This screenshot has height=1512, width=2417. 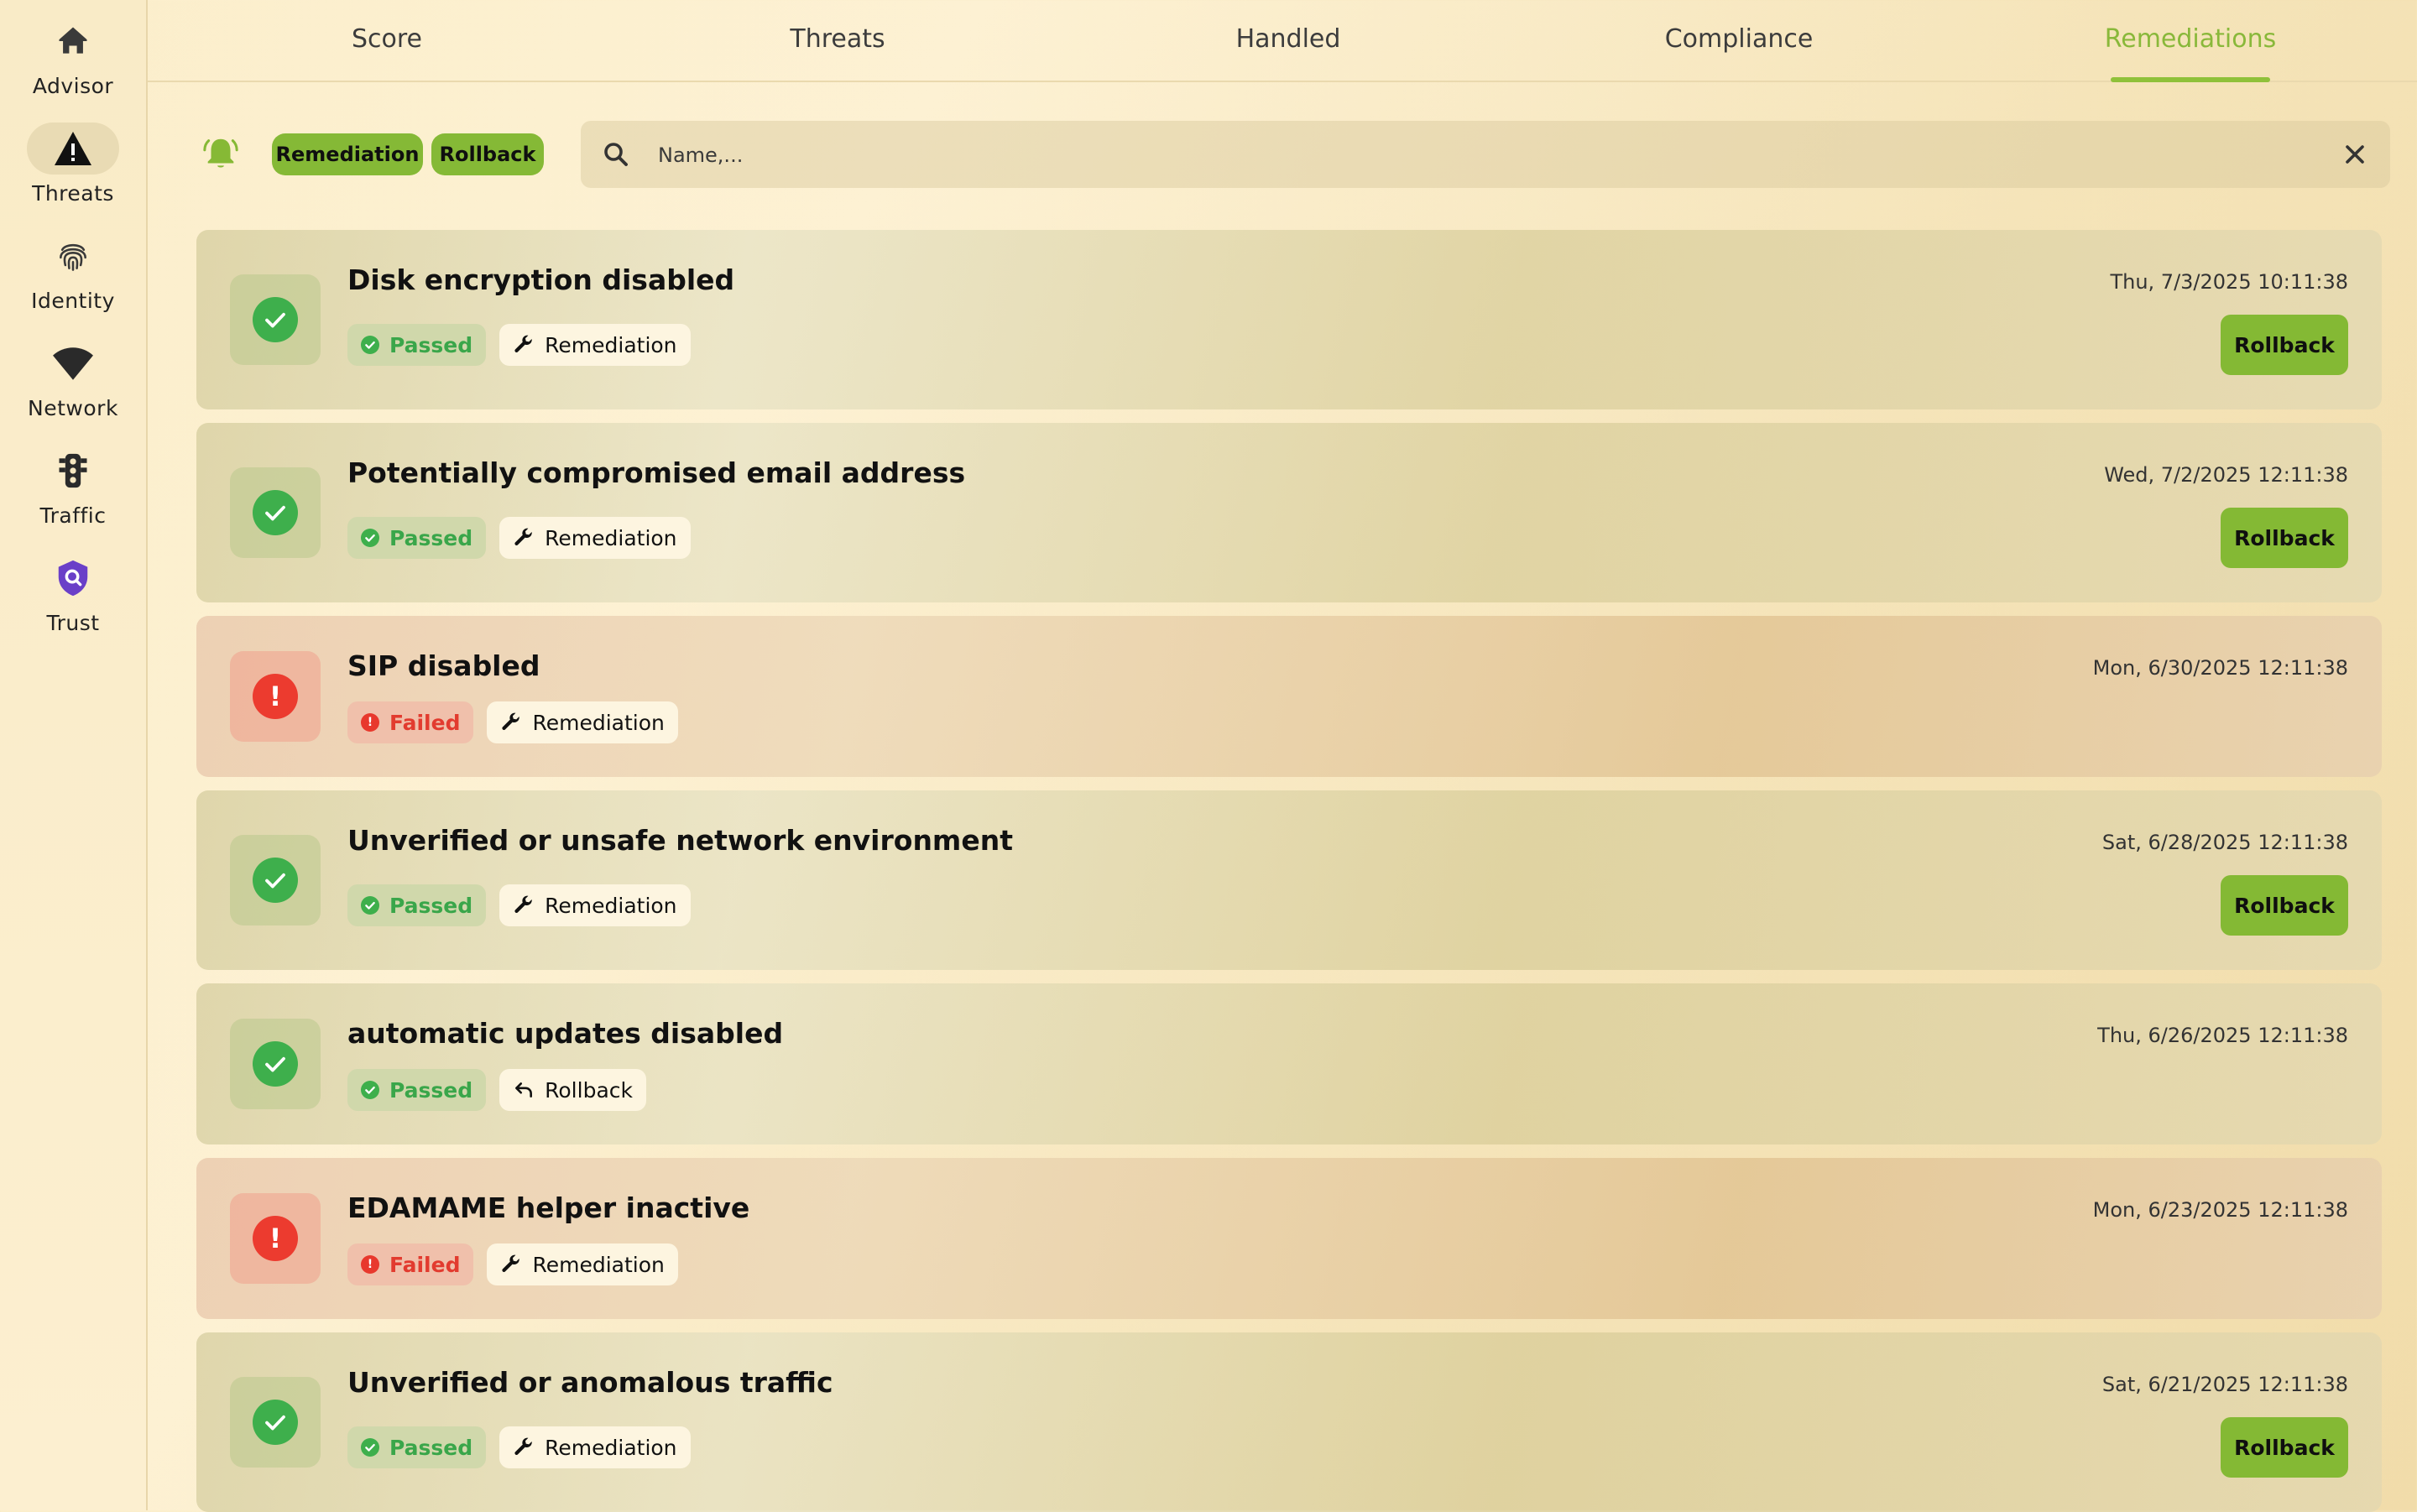 I want to click on traffic-light-icon, so click(x=73, y=471).